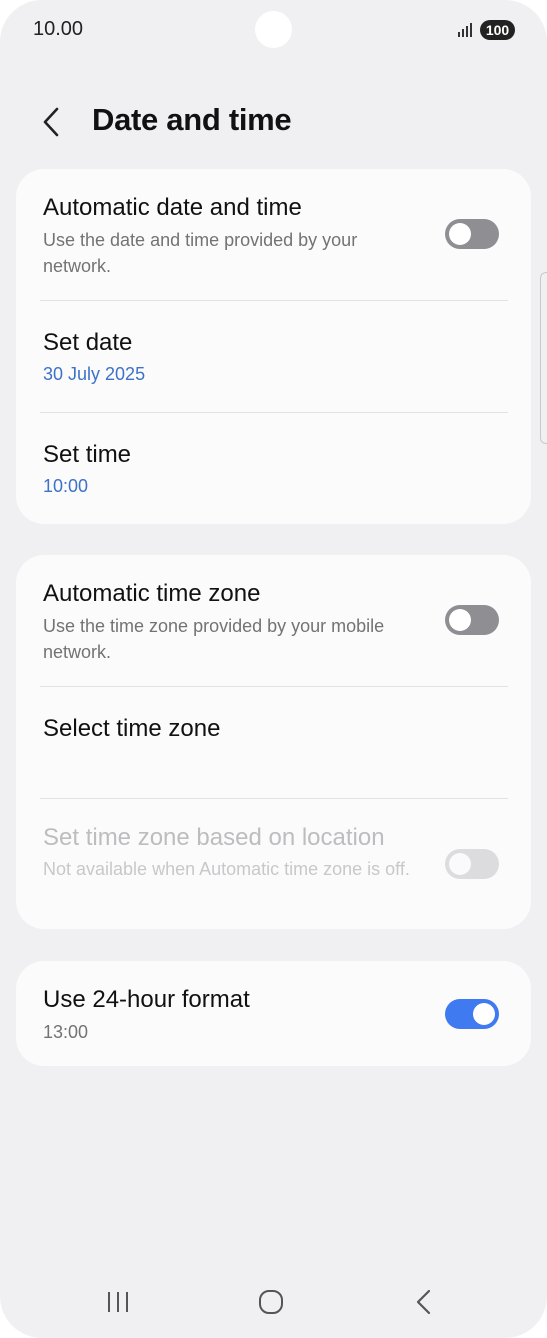  What do you see at coordinates (472, 234) in the screenshot?
I see `automatic-date-time-toggle` at bounding box center [472, 234].